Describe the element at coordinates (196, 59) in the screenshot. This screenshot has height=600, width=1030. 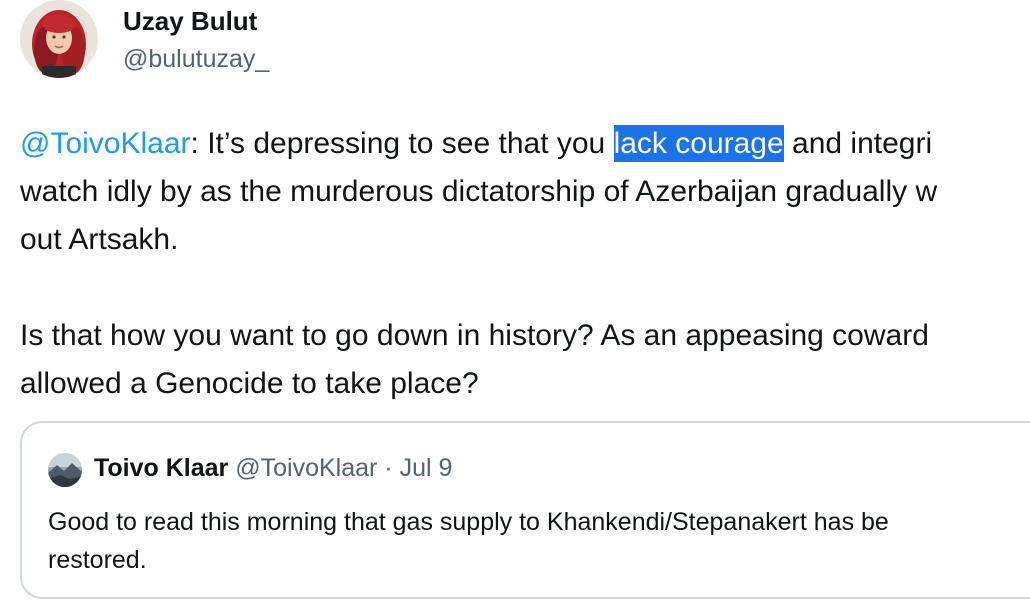
I see `author-handle: @bulutuzay_` at that location.